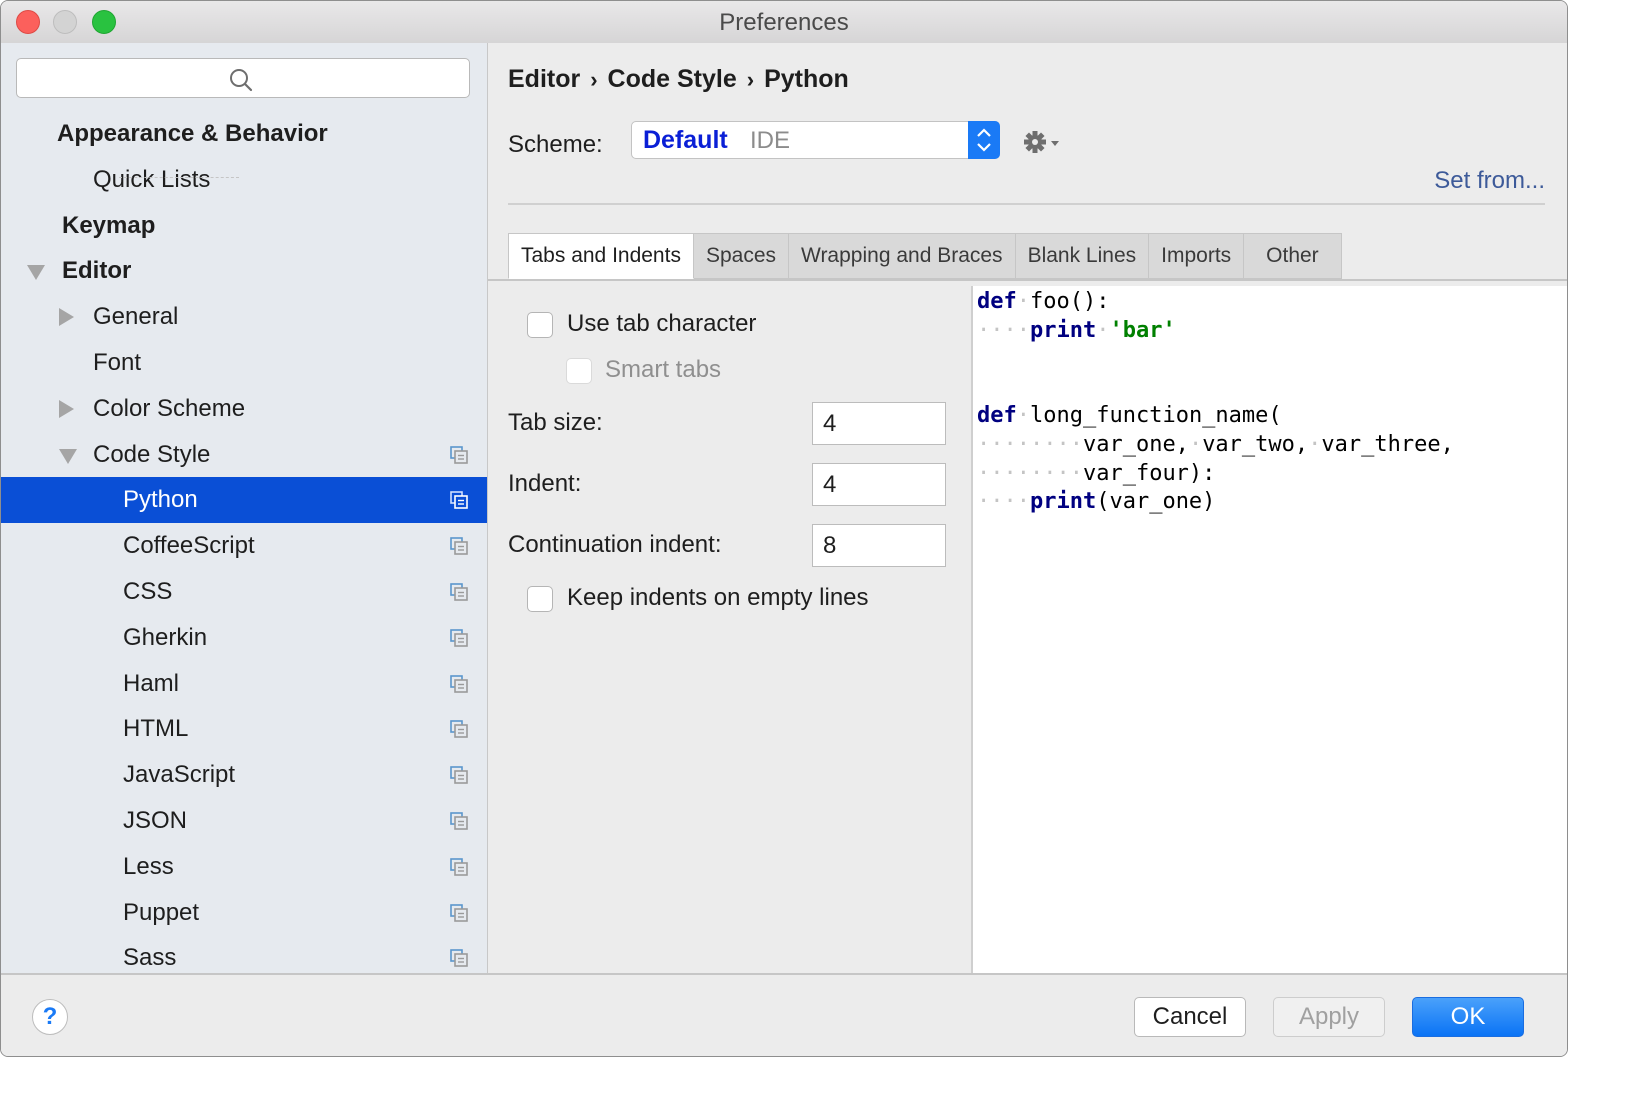 This screenshot has height=1110, width=1646. Describe the element at coordinates (136, 317) in the screenshot. I see `sidebar-item-label: General` at that location.